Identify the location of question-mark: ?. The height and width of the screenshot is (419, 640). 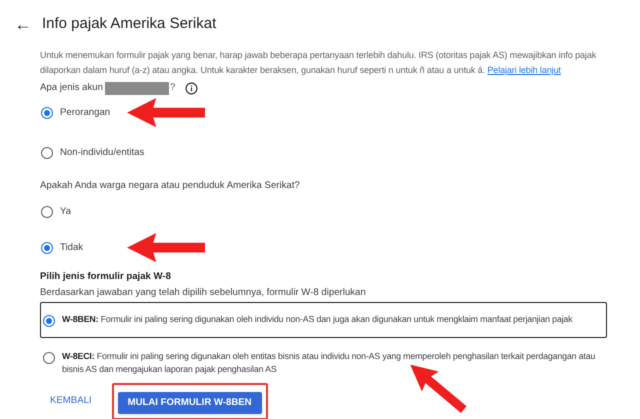
(173, 87).